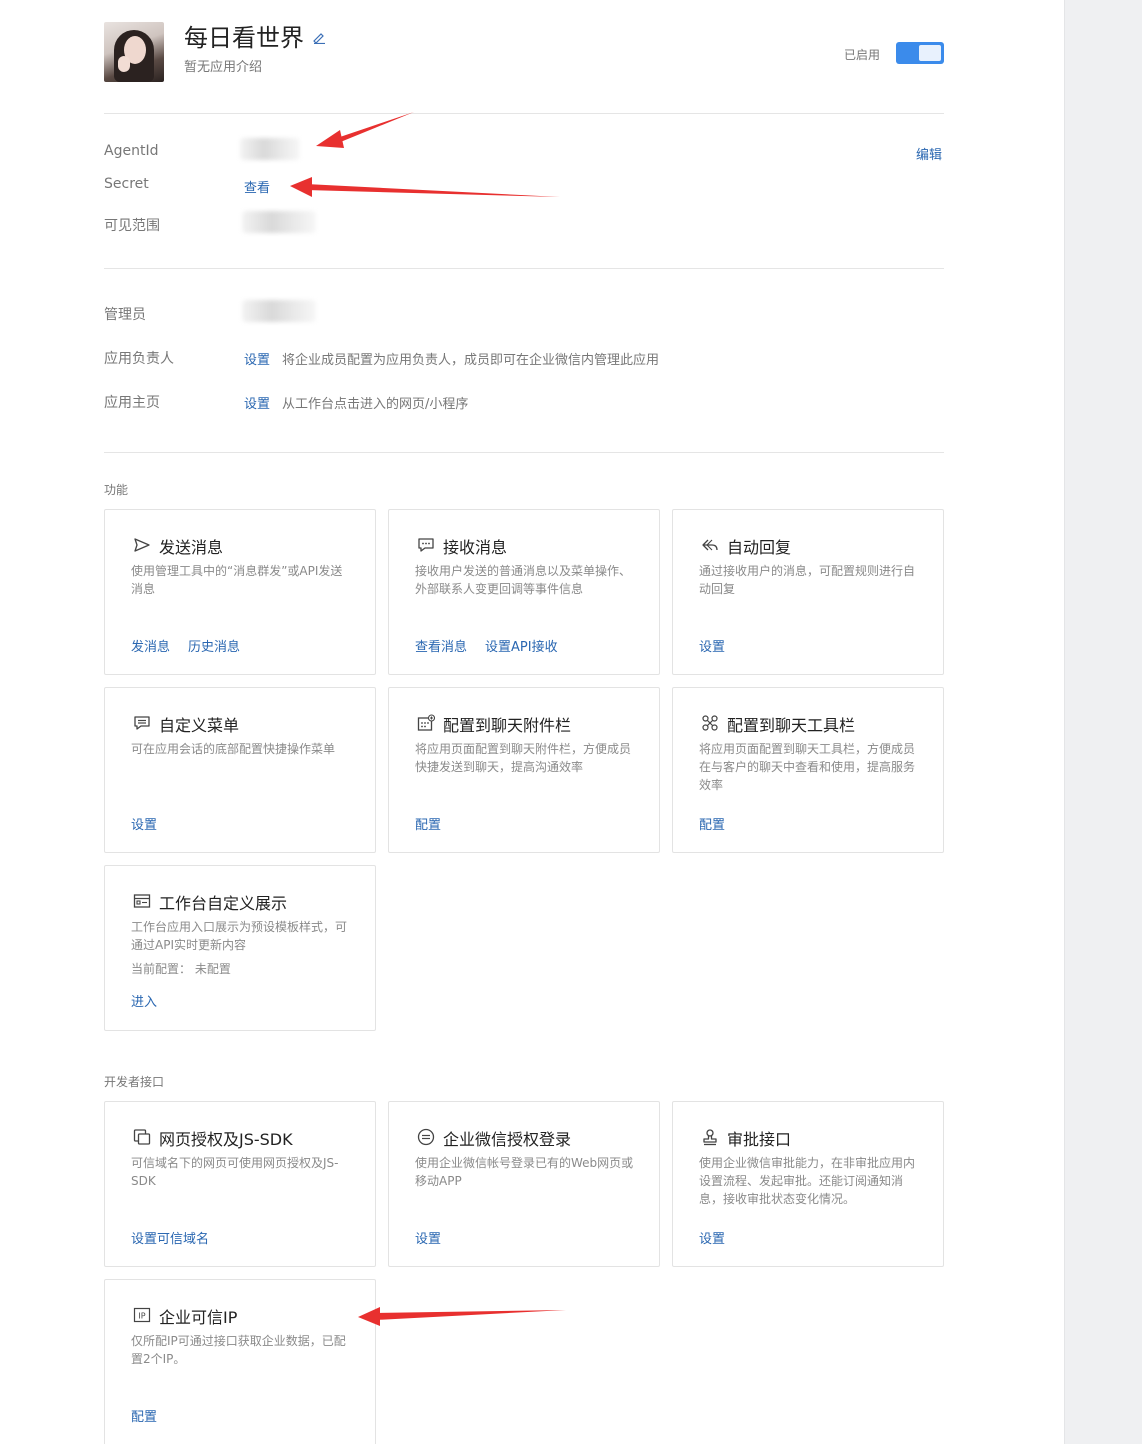  I want to click on visible-range-redacted, so click(279, 222).